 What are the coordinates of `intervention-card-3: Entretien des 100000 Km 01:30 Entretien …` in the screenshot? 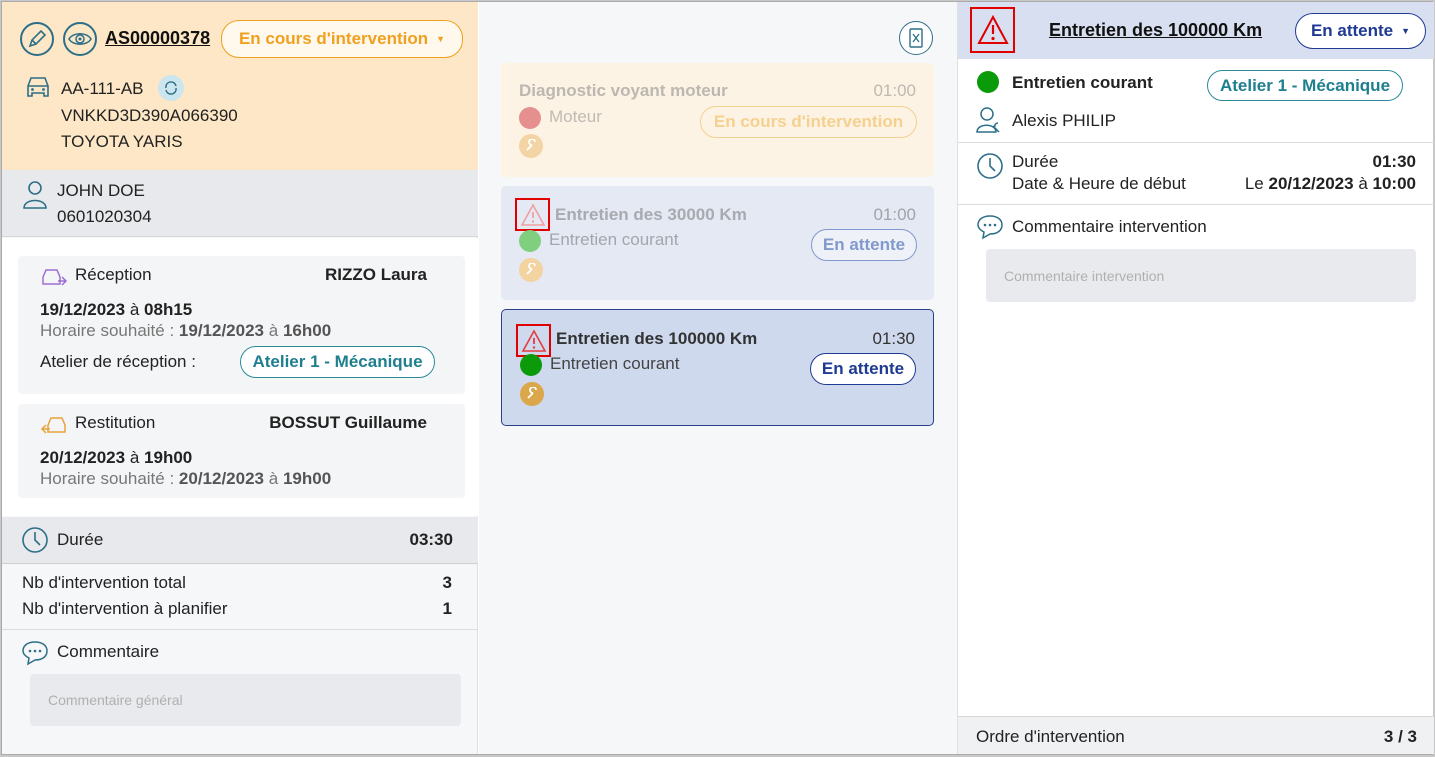 It's located at (717, 367).